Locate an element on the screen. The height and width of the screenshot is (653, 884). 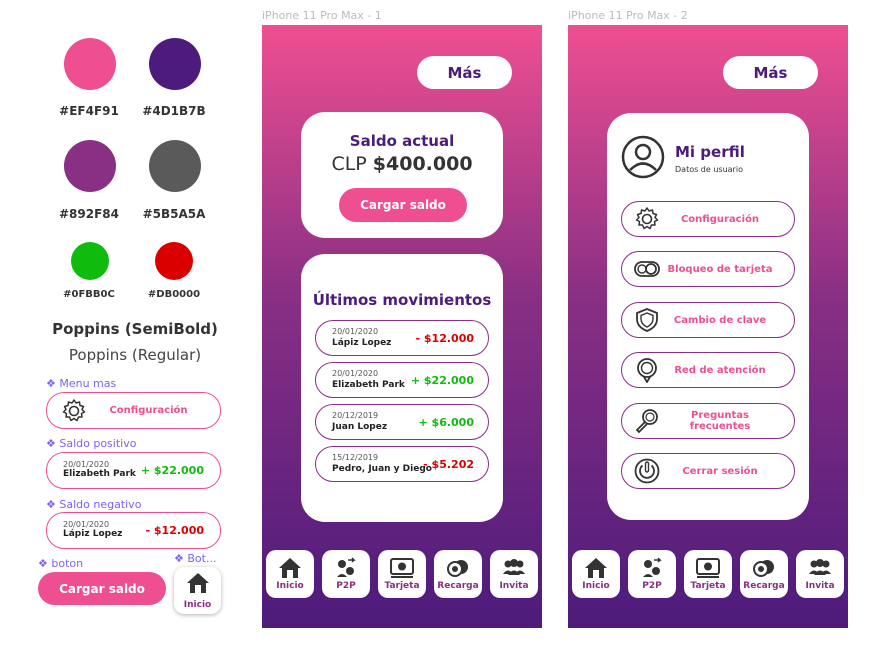
movement-name: Lápiz Lopez is located at coordinates (362, 343).